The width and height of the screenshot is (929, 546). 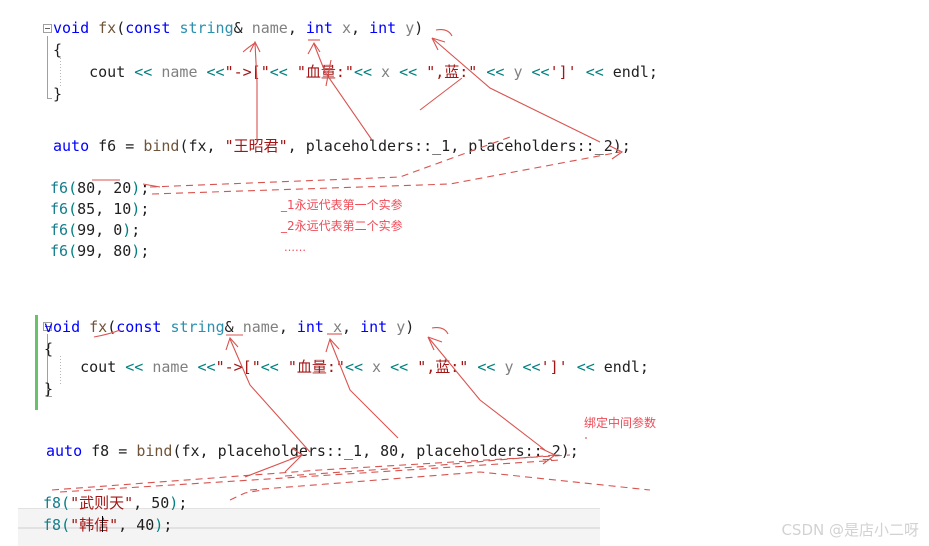 What do you see at coordinates (325, 72) in the screenshot?
I see `code-token: "血量:"` at bounding box center [325, 72].